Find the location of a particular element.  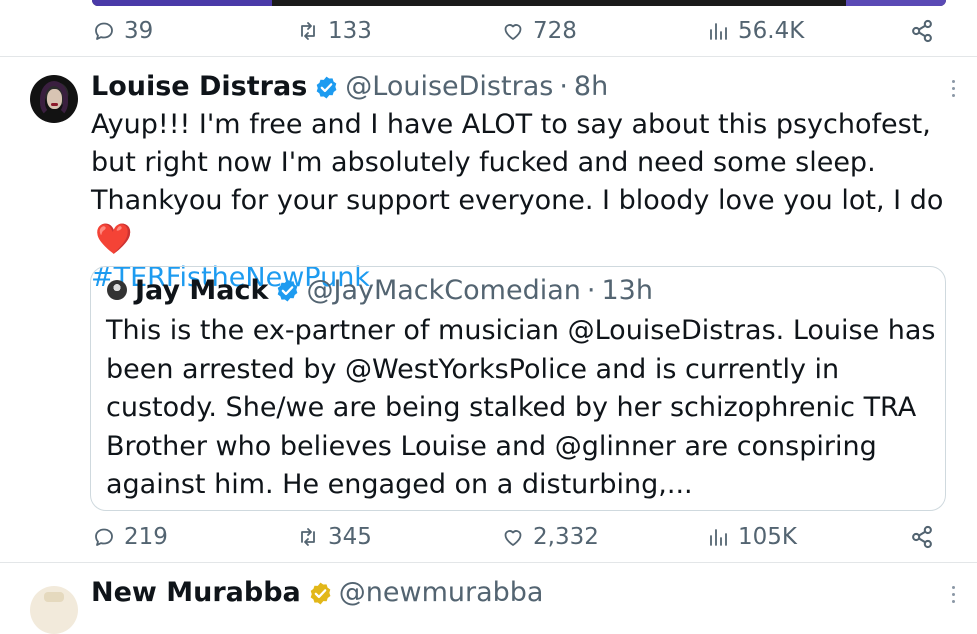

reply-button: 219 is located at coordinates (130, 537).